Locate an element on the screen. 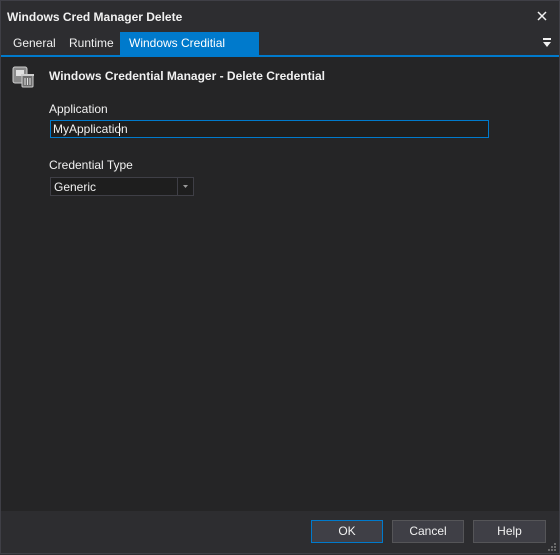 This screenshot has height=555, width=560. chevron-down-icon is located at coordinates (185, 186).